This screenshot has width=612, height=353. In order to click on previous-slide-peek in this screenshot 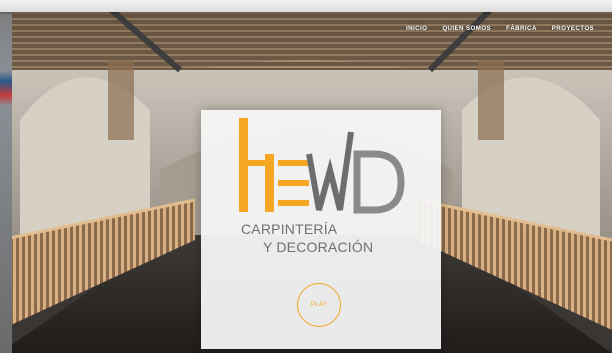, I will do `click(6, 176)`.